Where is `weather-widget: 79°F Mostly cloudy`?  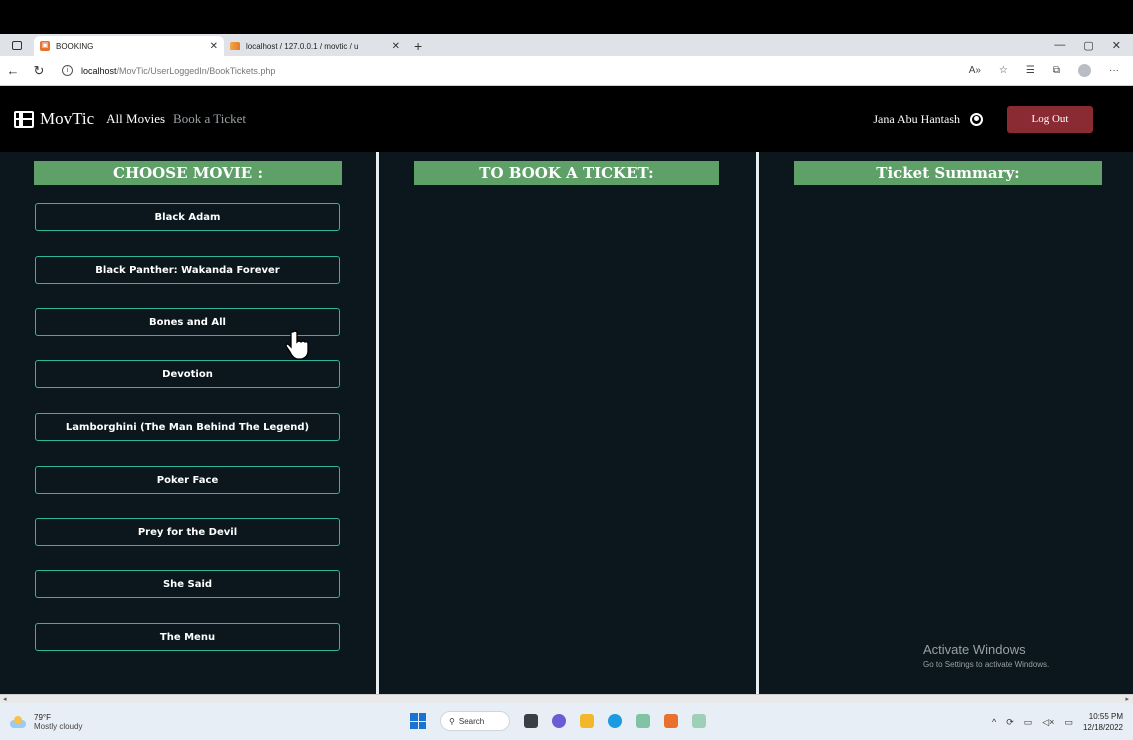 weather-widget: 79°F Mostly cloudy is located at coordinates (90, 722).